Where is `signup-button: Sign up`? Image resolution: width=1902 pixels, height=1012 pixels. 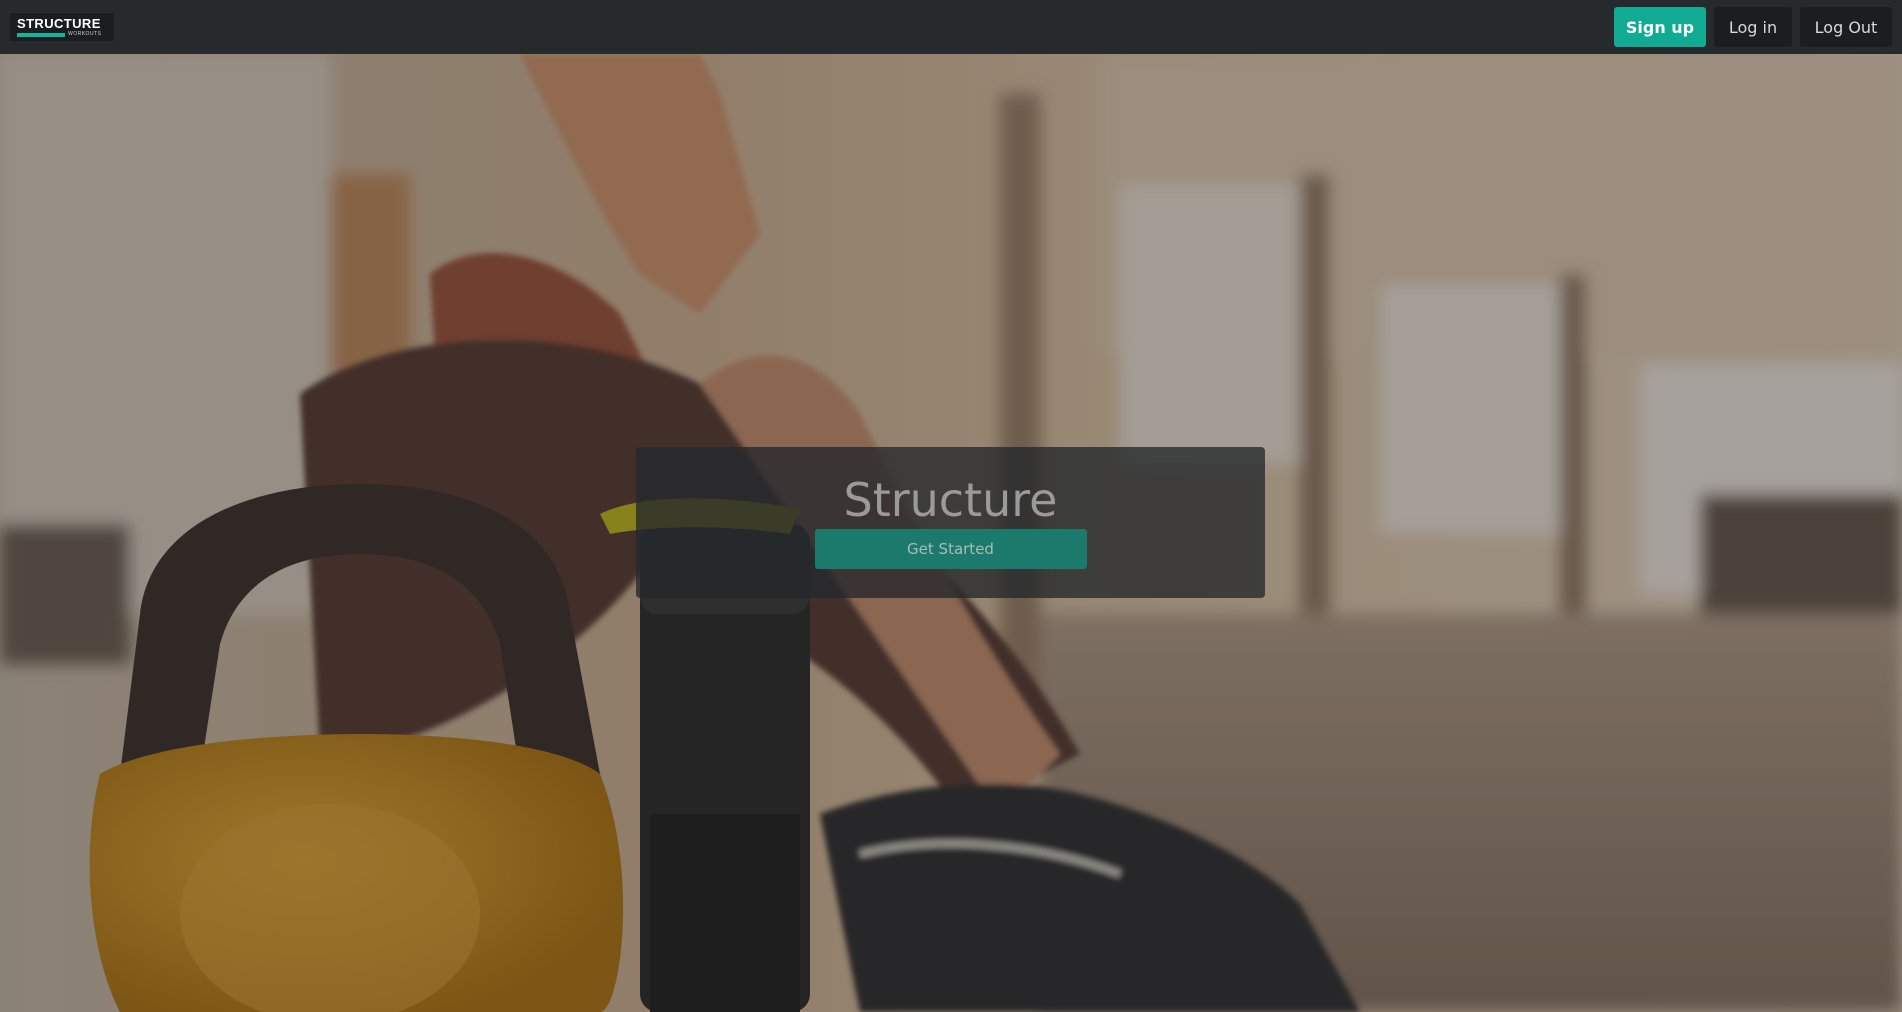 signup-button: Sign up is located at coordinates (1660, 27).